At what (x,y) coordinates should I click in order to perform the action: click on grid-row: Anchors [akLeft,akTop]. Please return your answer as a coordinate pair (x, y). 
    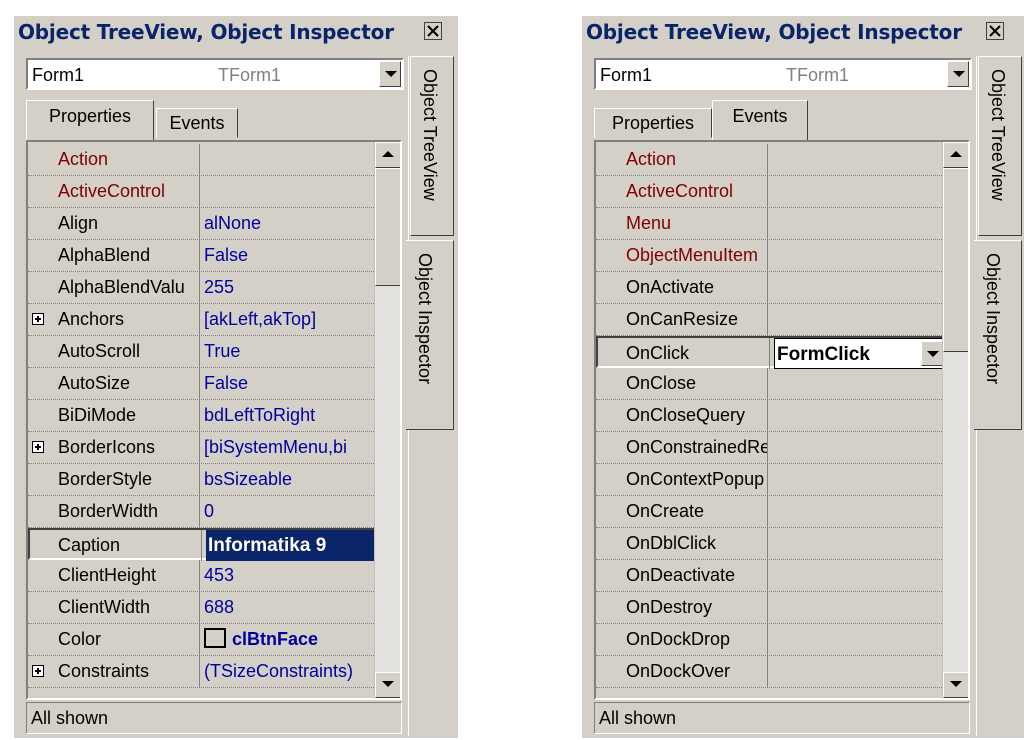
    Looking at the image, I should click on (203, 320).